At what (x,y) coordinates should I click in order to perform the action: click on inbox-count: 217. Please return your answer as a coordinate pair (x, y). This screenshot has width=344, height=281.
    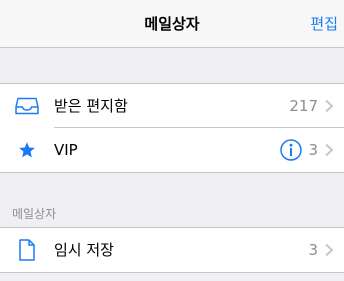
    Looking at the image, I should click on (303, 106).